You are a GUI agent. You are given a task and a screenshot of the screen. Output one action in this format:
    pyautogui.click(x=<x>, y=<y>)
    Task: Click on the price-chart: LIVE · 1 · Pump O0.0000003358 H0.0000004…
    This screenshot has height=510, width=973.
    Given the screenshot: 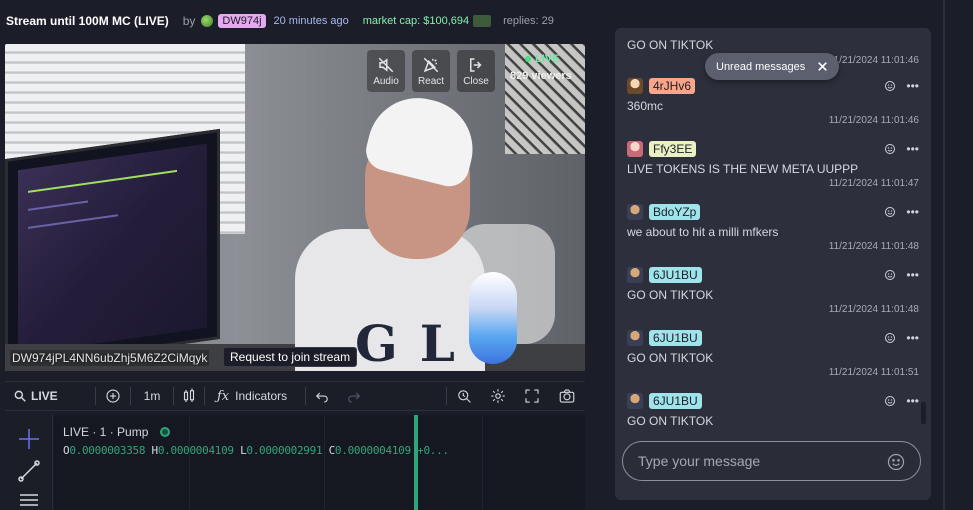 What is the action you would take?
    pyautogui.click(x=319, y=462)
    